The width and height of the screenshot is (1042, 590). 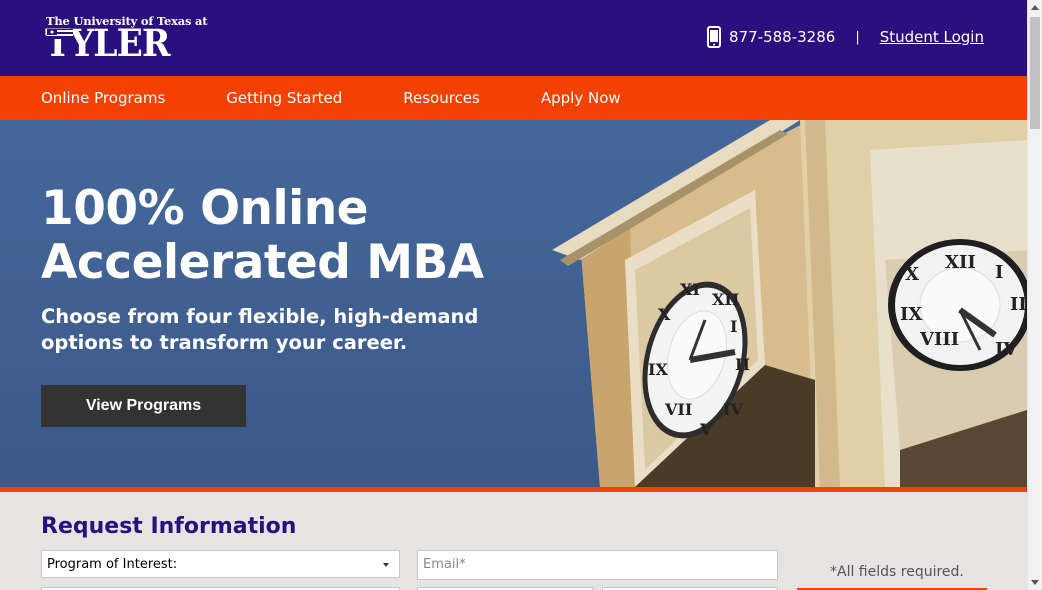 What do you see at coordinates (782, 37) in the screenshot?
I see `phone-number: 877-588-3286` at bounding box center [782, 37].